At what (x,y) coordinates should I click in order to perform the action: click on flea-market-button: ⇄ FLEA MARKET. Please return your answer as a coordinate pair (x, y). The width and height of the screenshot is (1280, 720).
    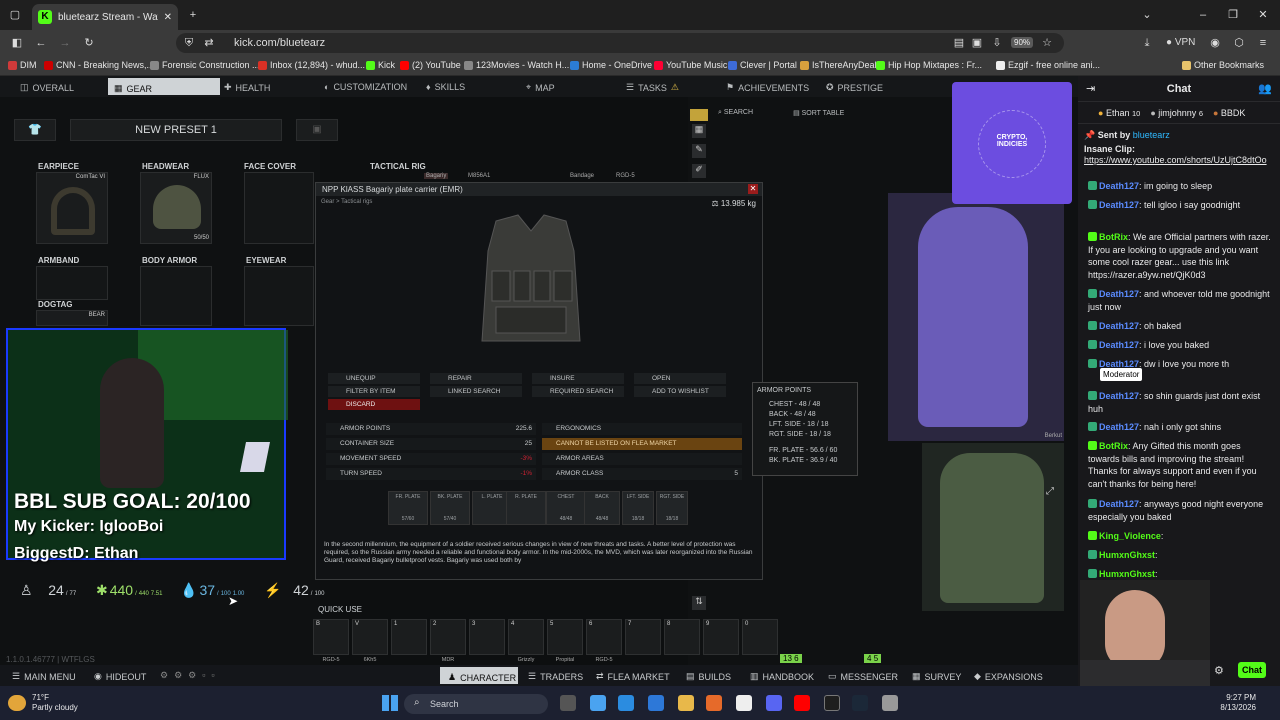
    Looking at the image, I should click on (633, 676).